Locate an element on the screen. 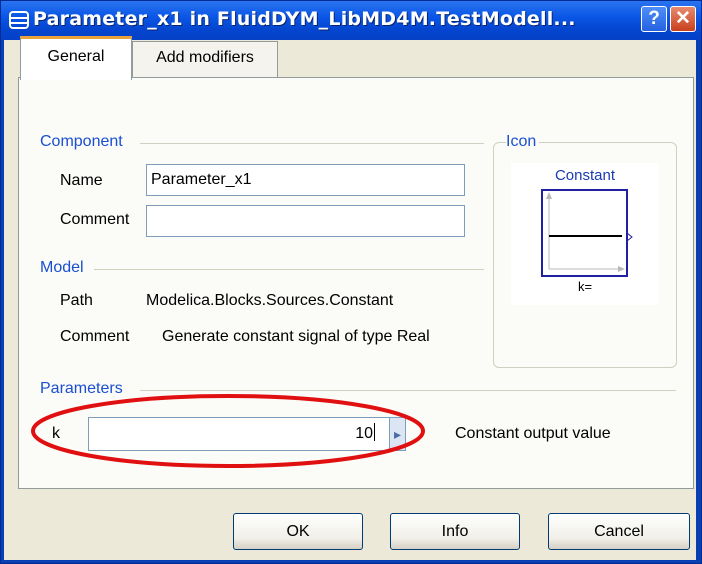 This screenshot has width=702, height=564. tab-general: General is located at coordinates (76, 58).